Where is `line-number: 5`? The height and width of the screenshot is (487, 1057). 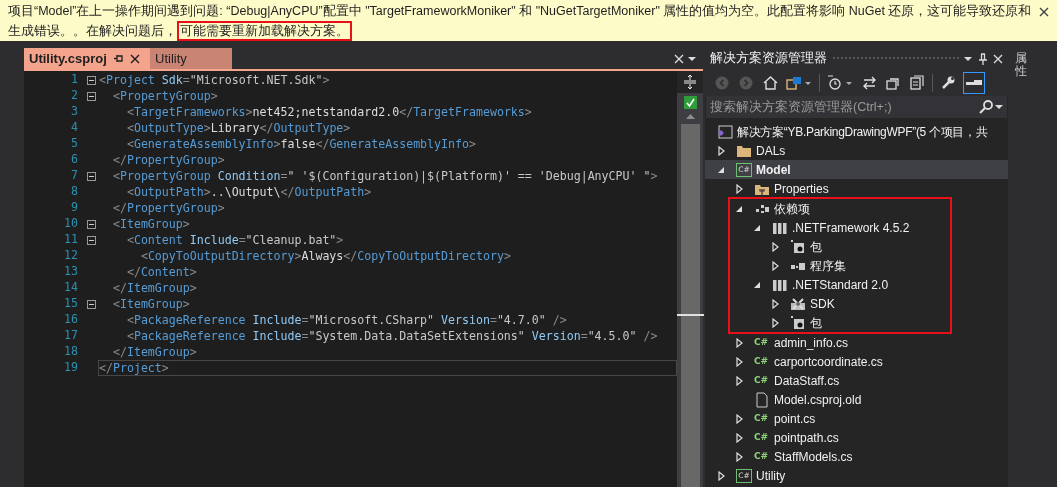 line-number: 5 is located at coordinates (74, 144).